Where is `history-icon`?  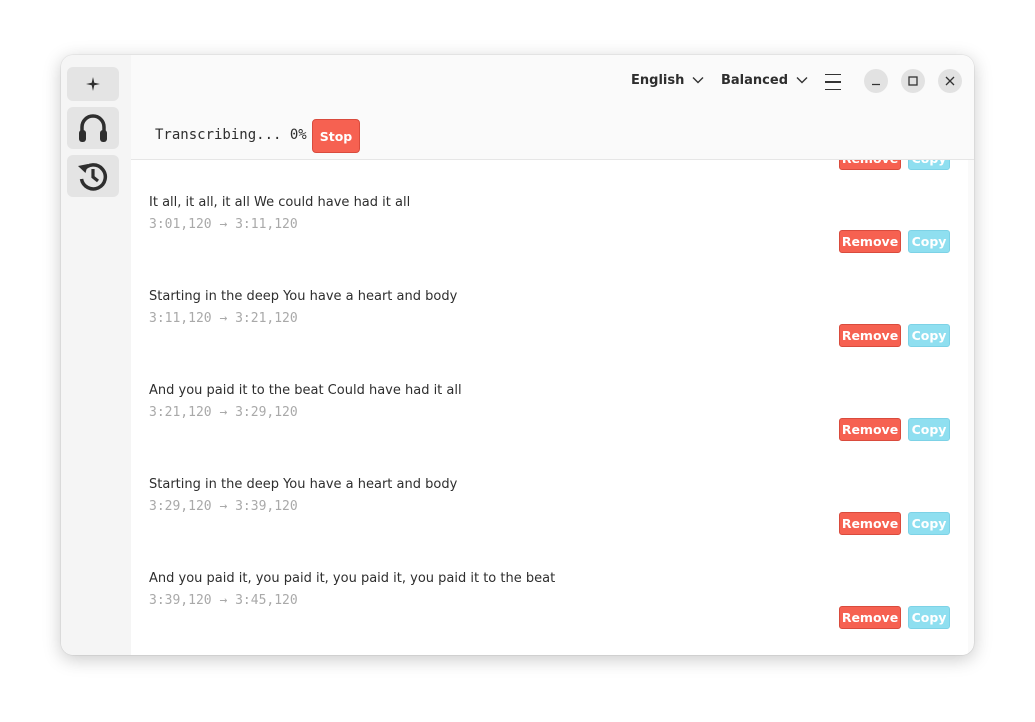
history-icon is located at coordinates (93, 177).